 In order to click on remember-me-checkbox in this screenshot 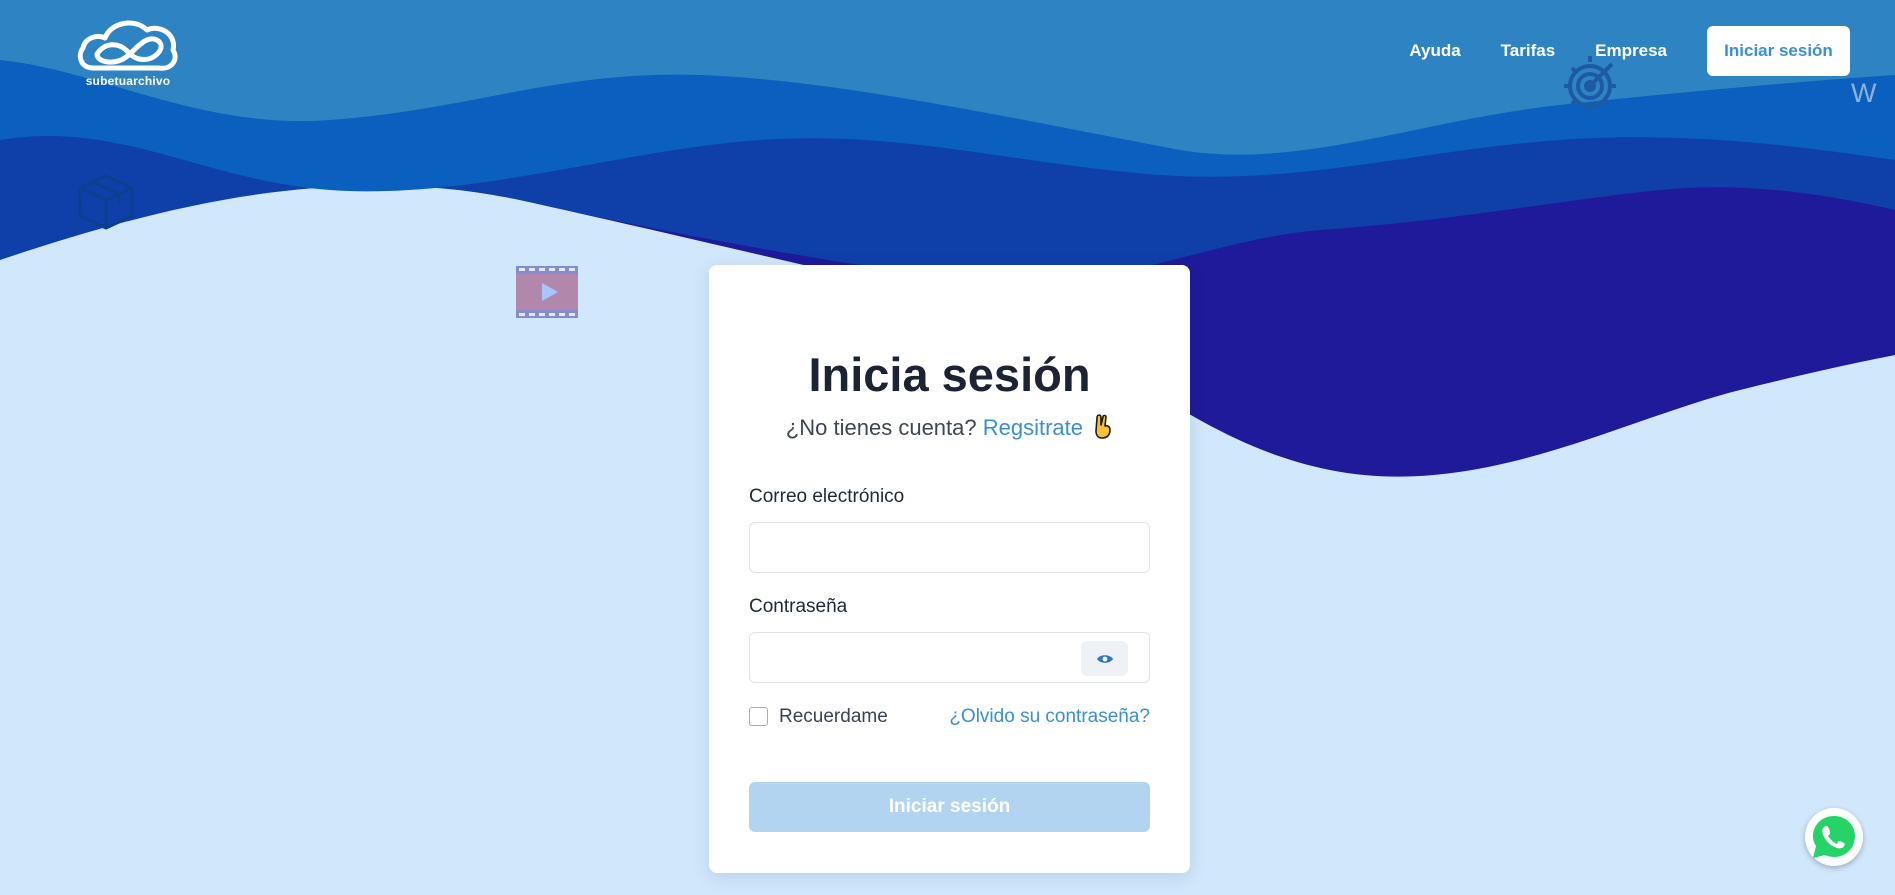, I will do `click(758, 716)`.